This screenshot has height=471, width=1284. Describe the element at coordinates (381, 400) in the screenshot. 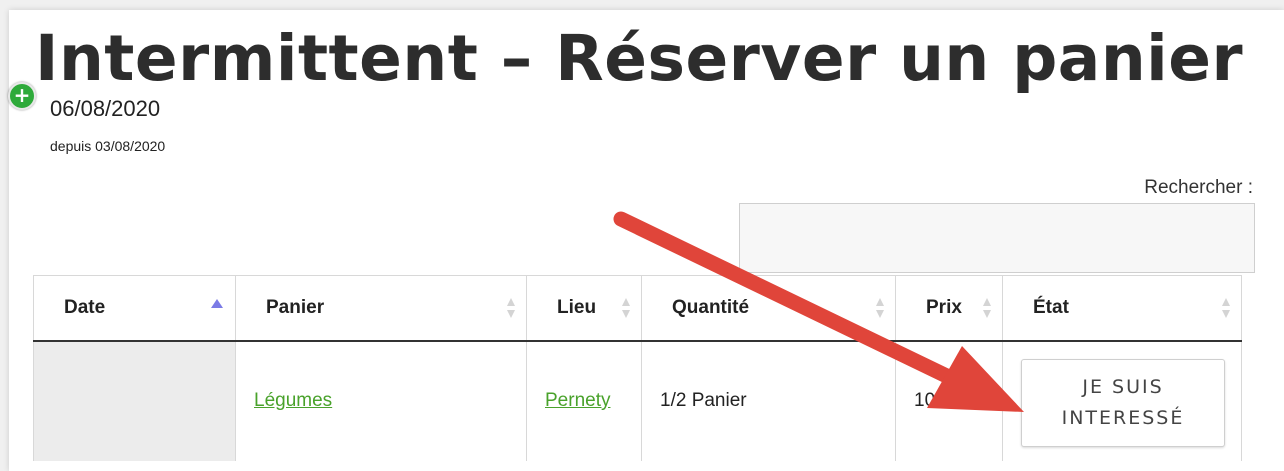

I see `panier-cell: Légumes` at that location.